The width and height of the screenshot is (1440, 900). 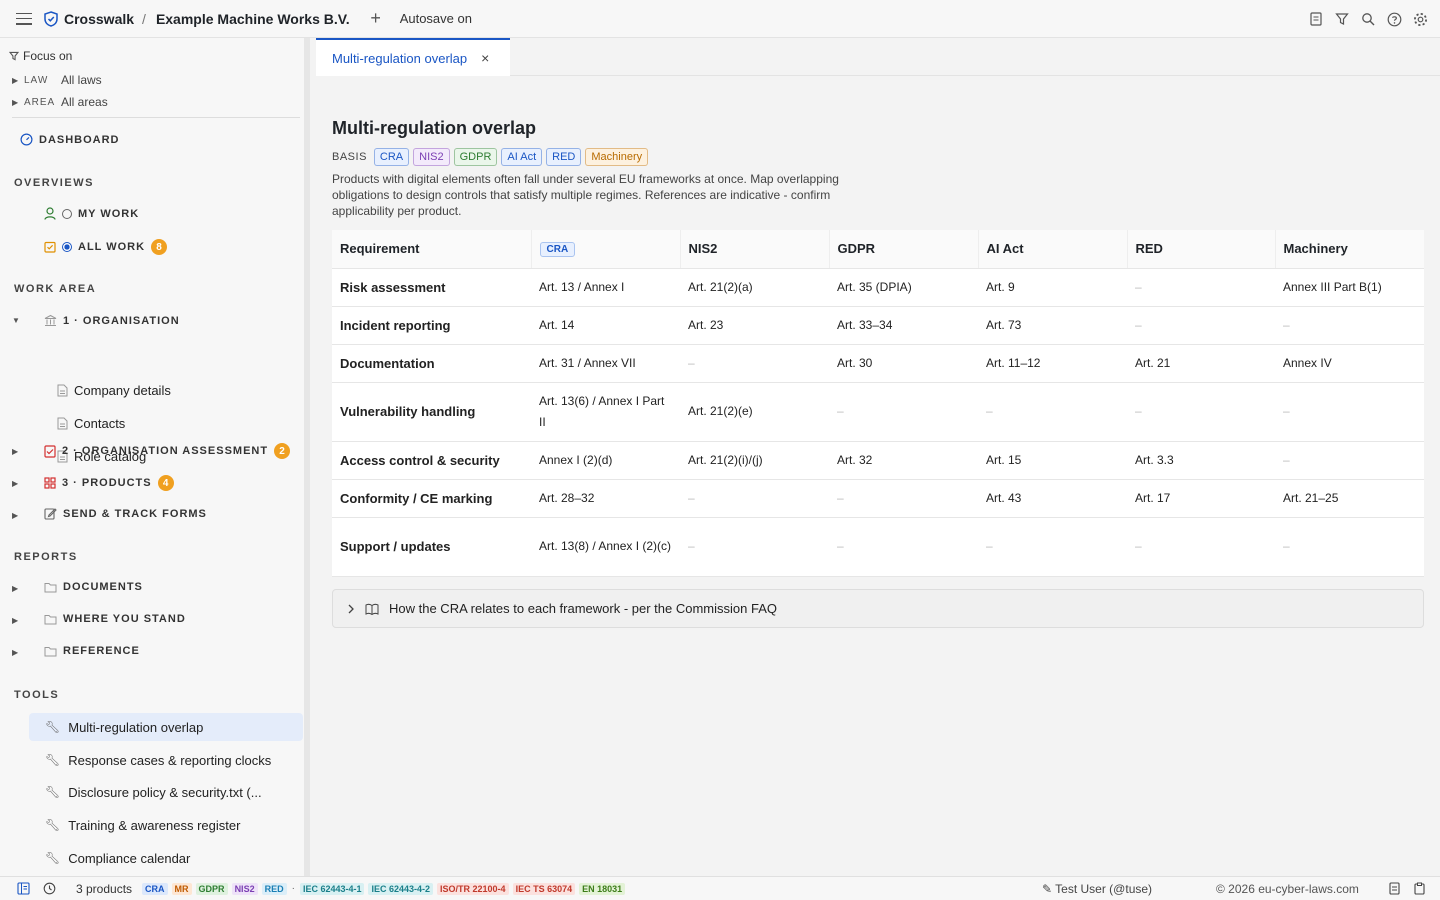 I want to click on requirement-cell: Risk assessment, so click(x=431, y=287).